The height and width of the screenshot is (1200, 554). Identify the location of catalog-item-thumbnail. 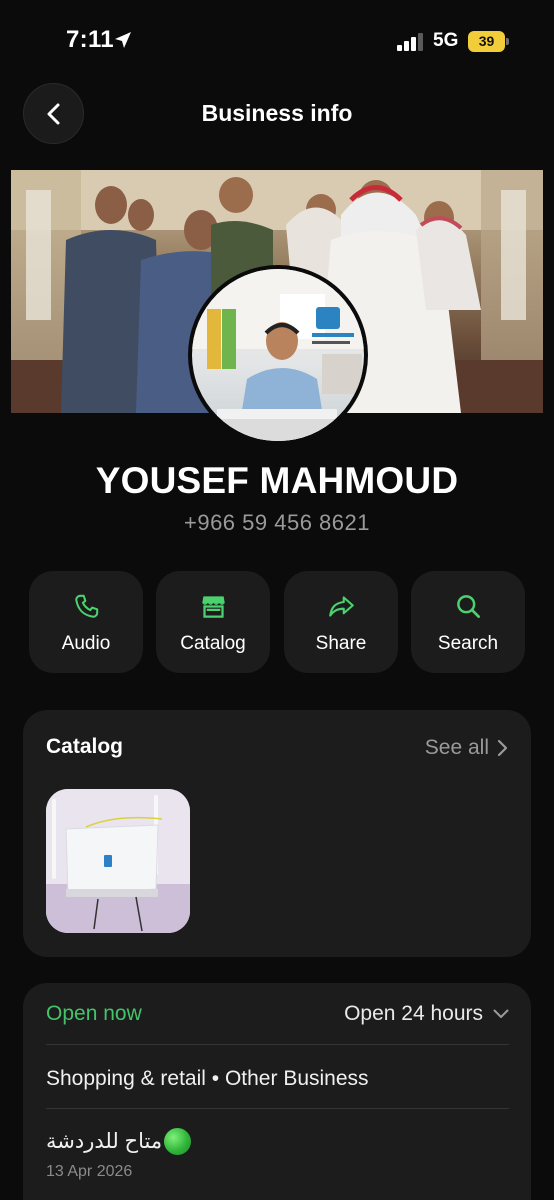
(118, 861).